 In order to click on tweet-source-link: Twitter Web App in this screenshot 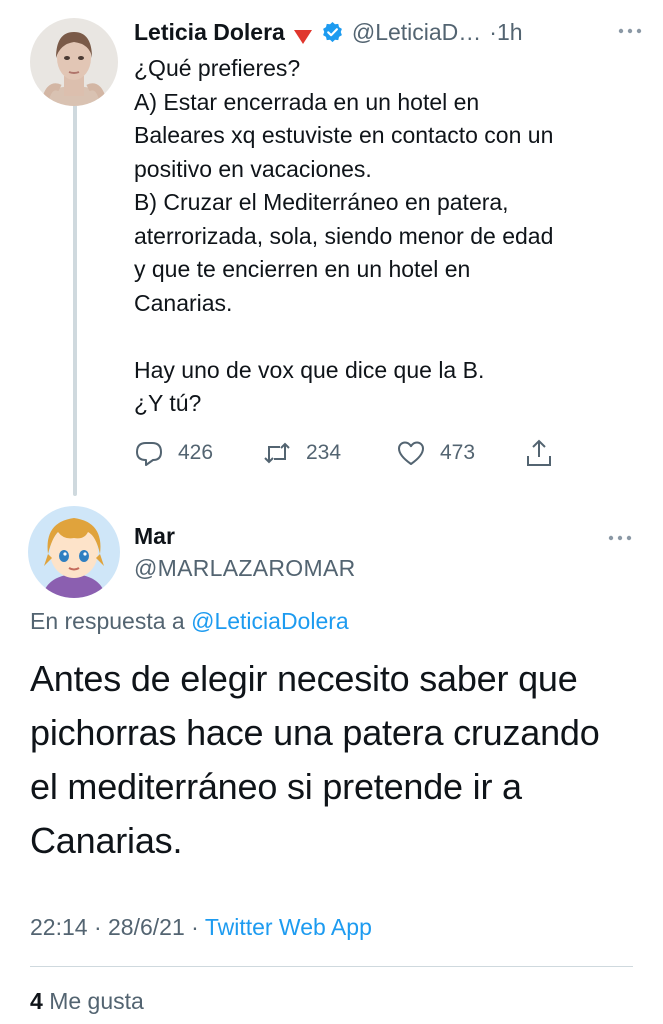, I will do `click(288, 927)`.